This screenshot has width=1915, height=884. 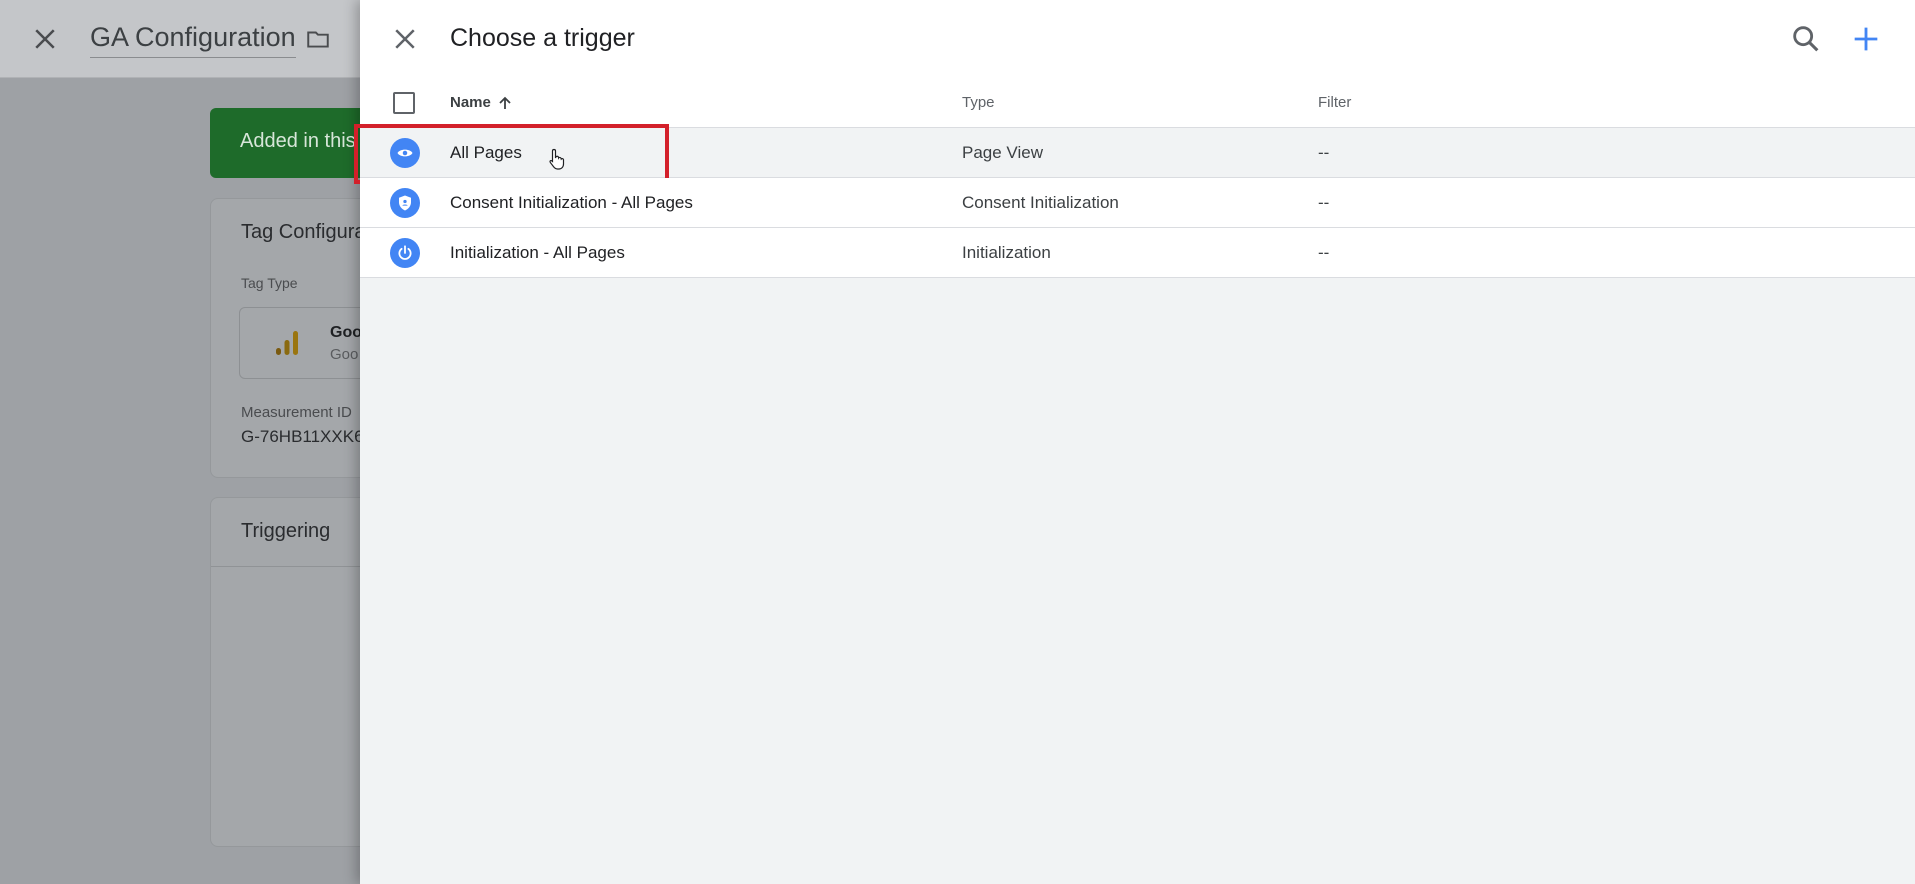 I want to click on trigger-type: Page View, so click(x=1002, y=152).